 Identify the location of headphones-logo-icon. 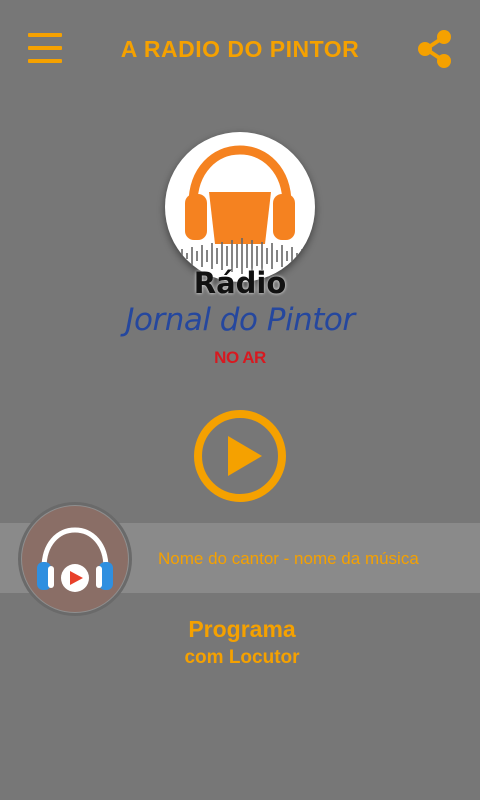
(239, 209).